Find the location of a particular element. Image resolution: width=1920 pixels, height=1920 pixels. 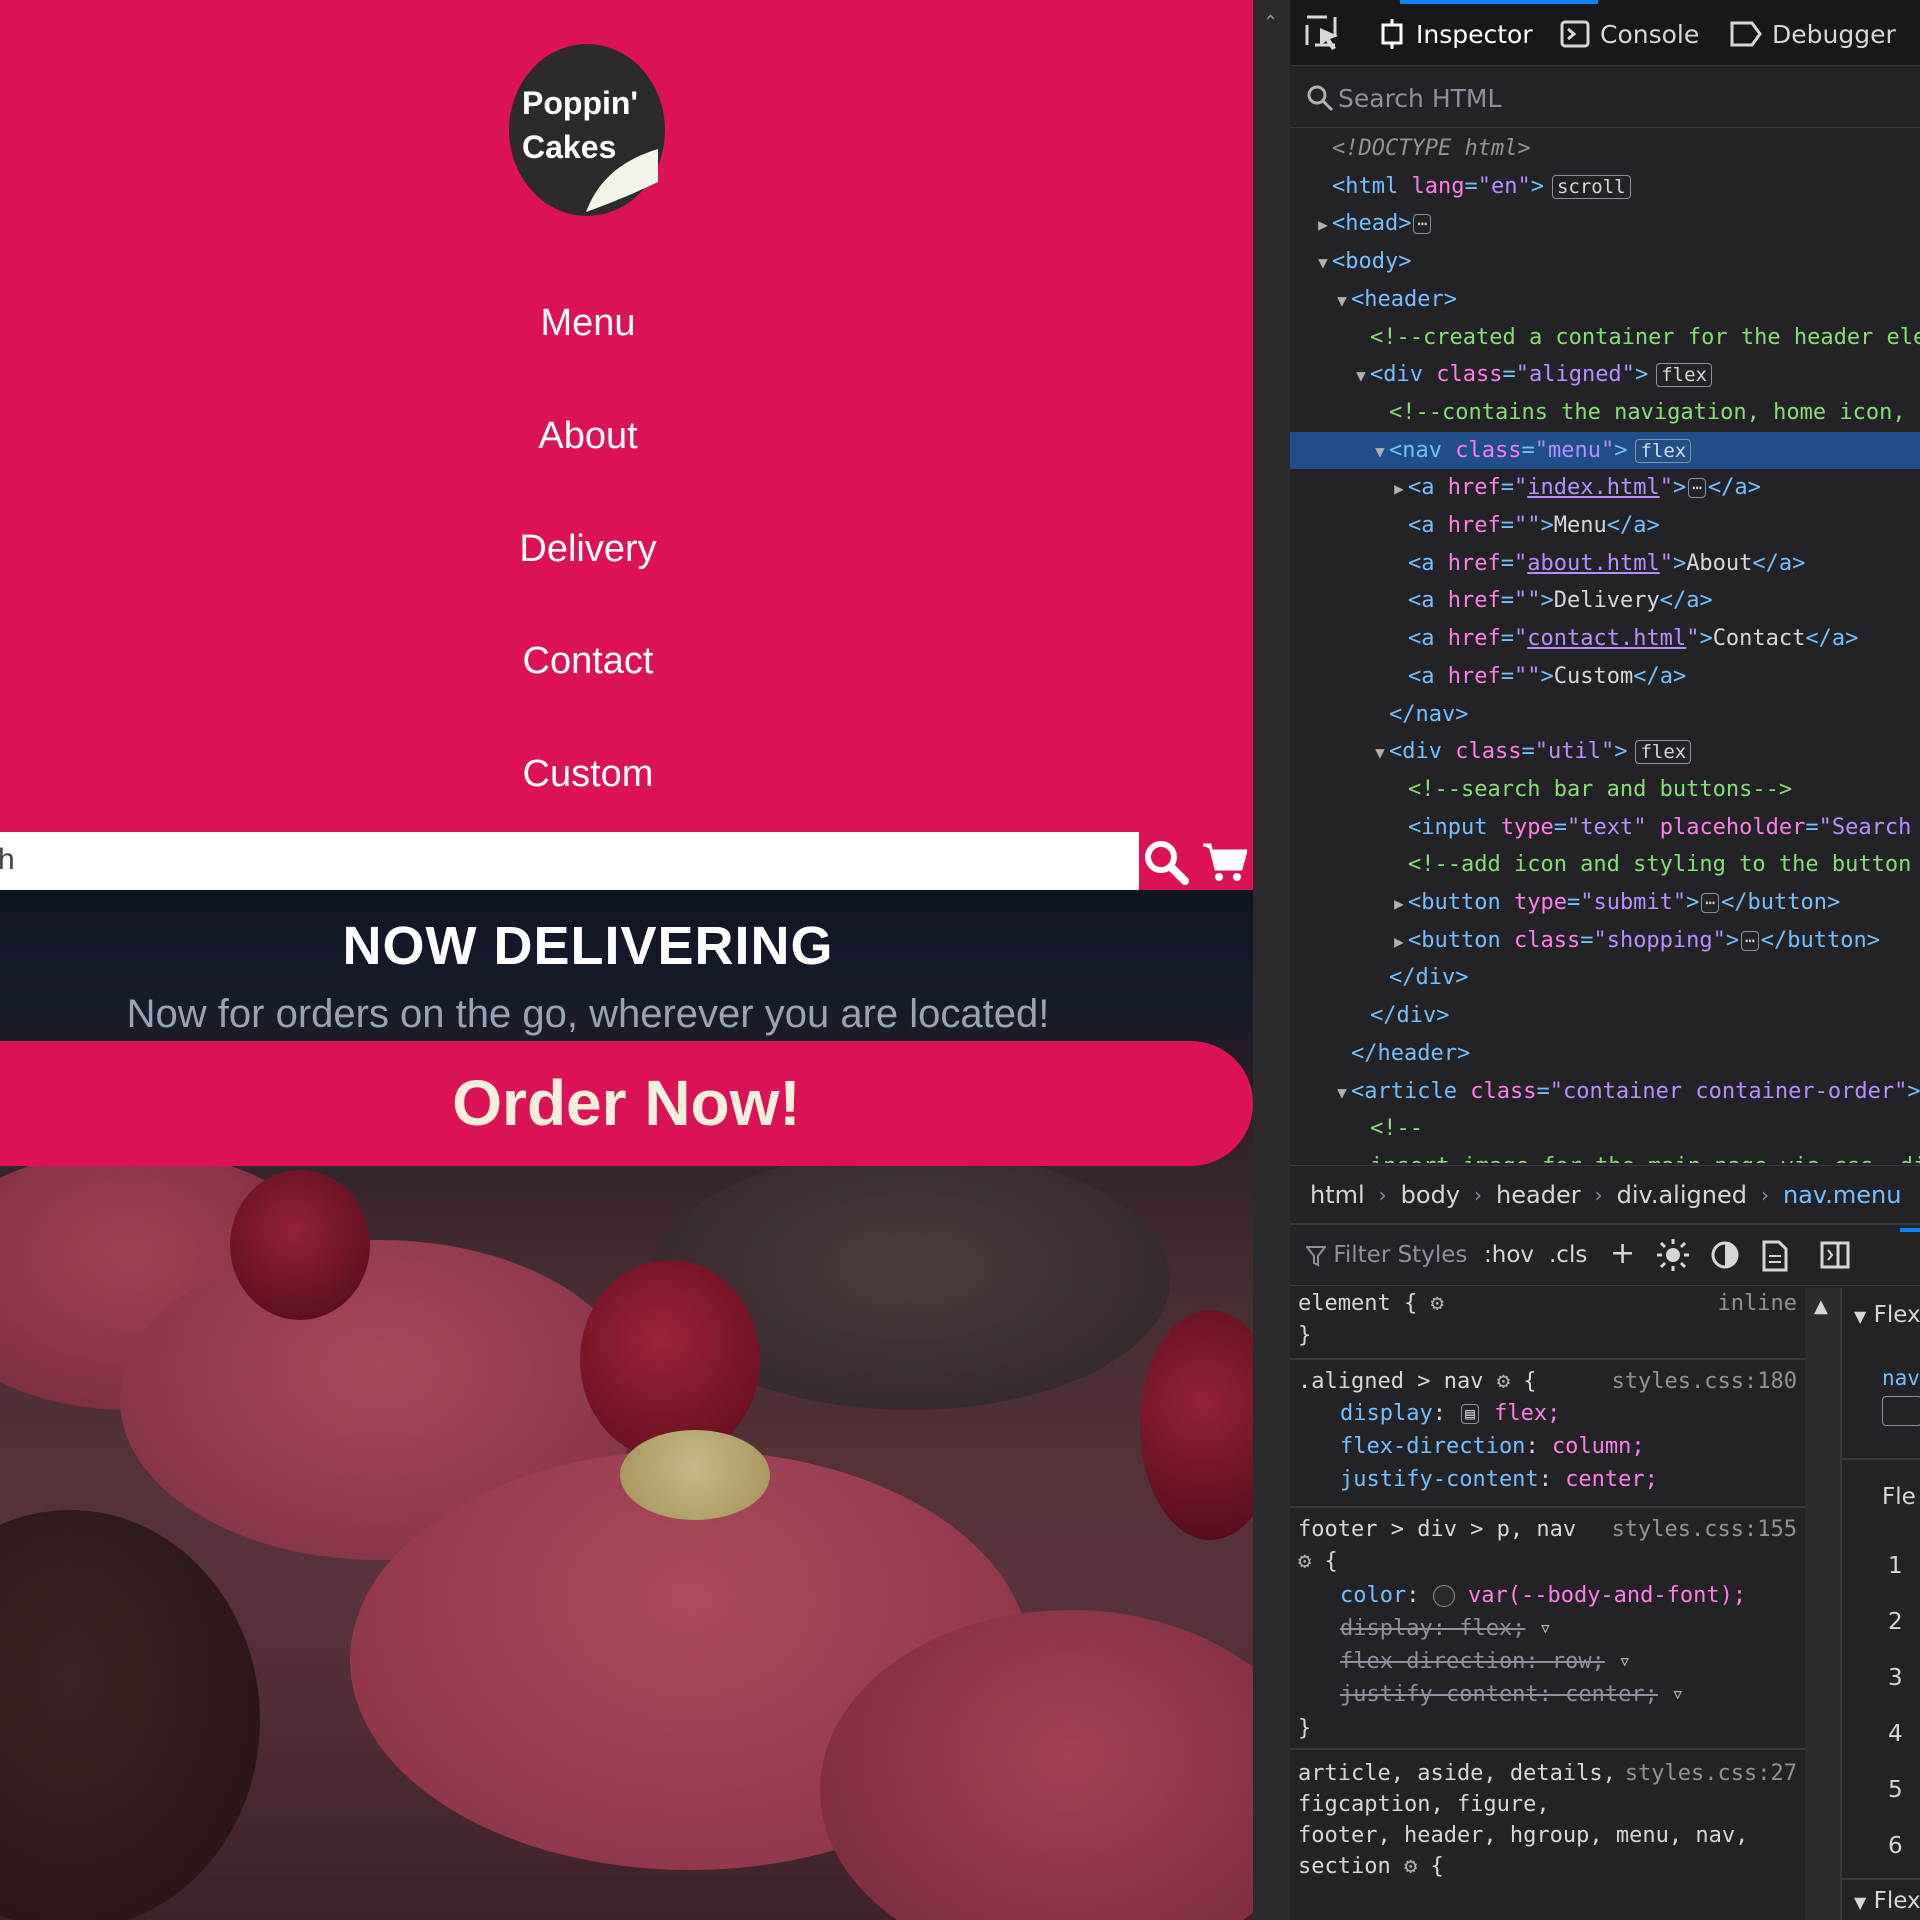

rule1-prop-flex-direction: flex-direction is located at coordinates (1432, 1446).